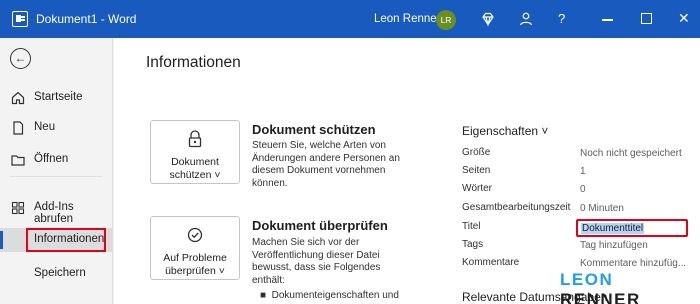 The image size is (700, 304). Describe the element at coordinates (320, 225) in the screenshot. I see `inspect-title: Dokument überprüfen` at that location.